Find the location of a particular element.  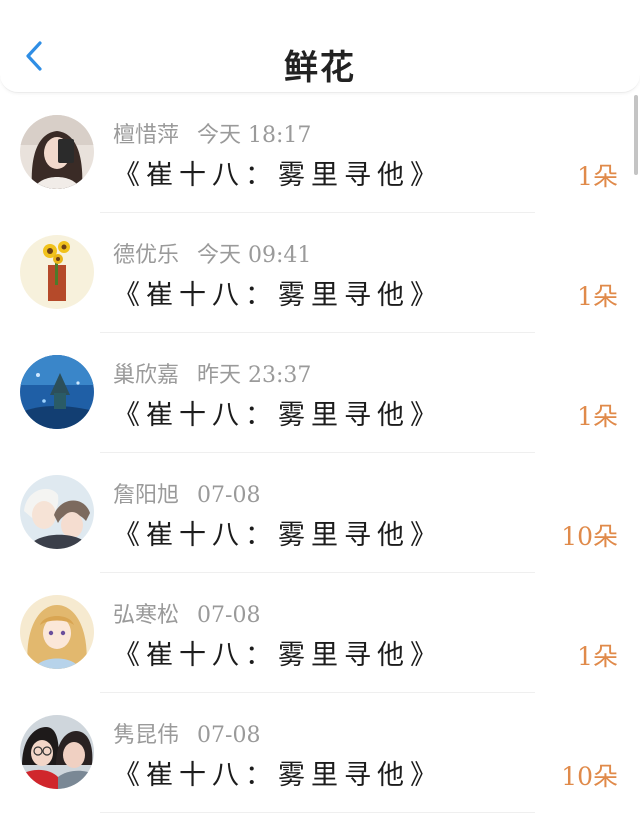

sender-name: 弘寒松 is located at coordinates (146, 615).